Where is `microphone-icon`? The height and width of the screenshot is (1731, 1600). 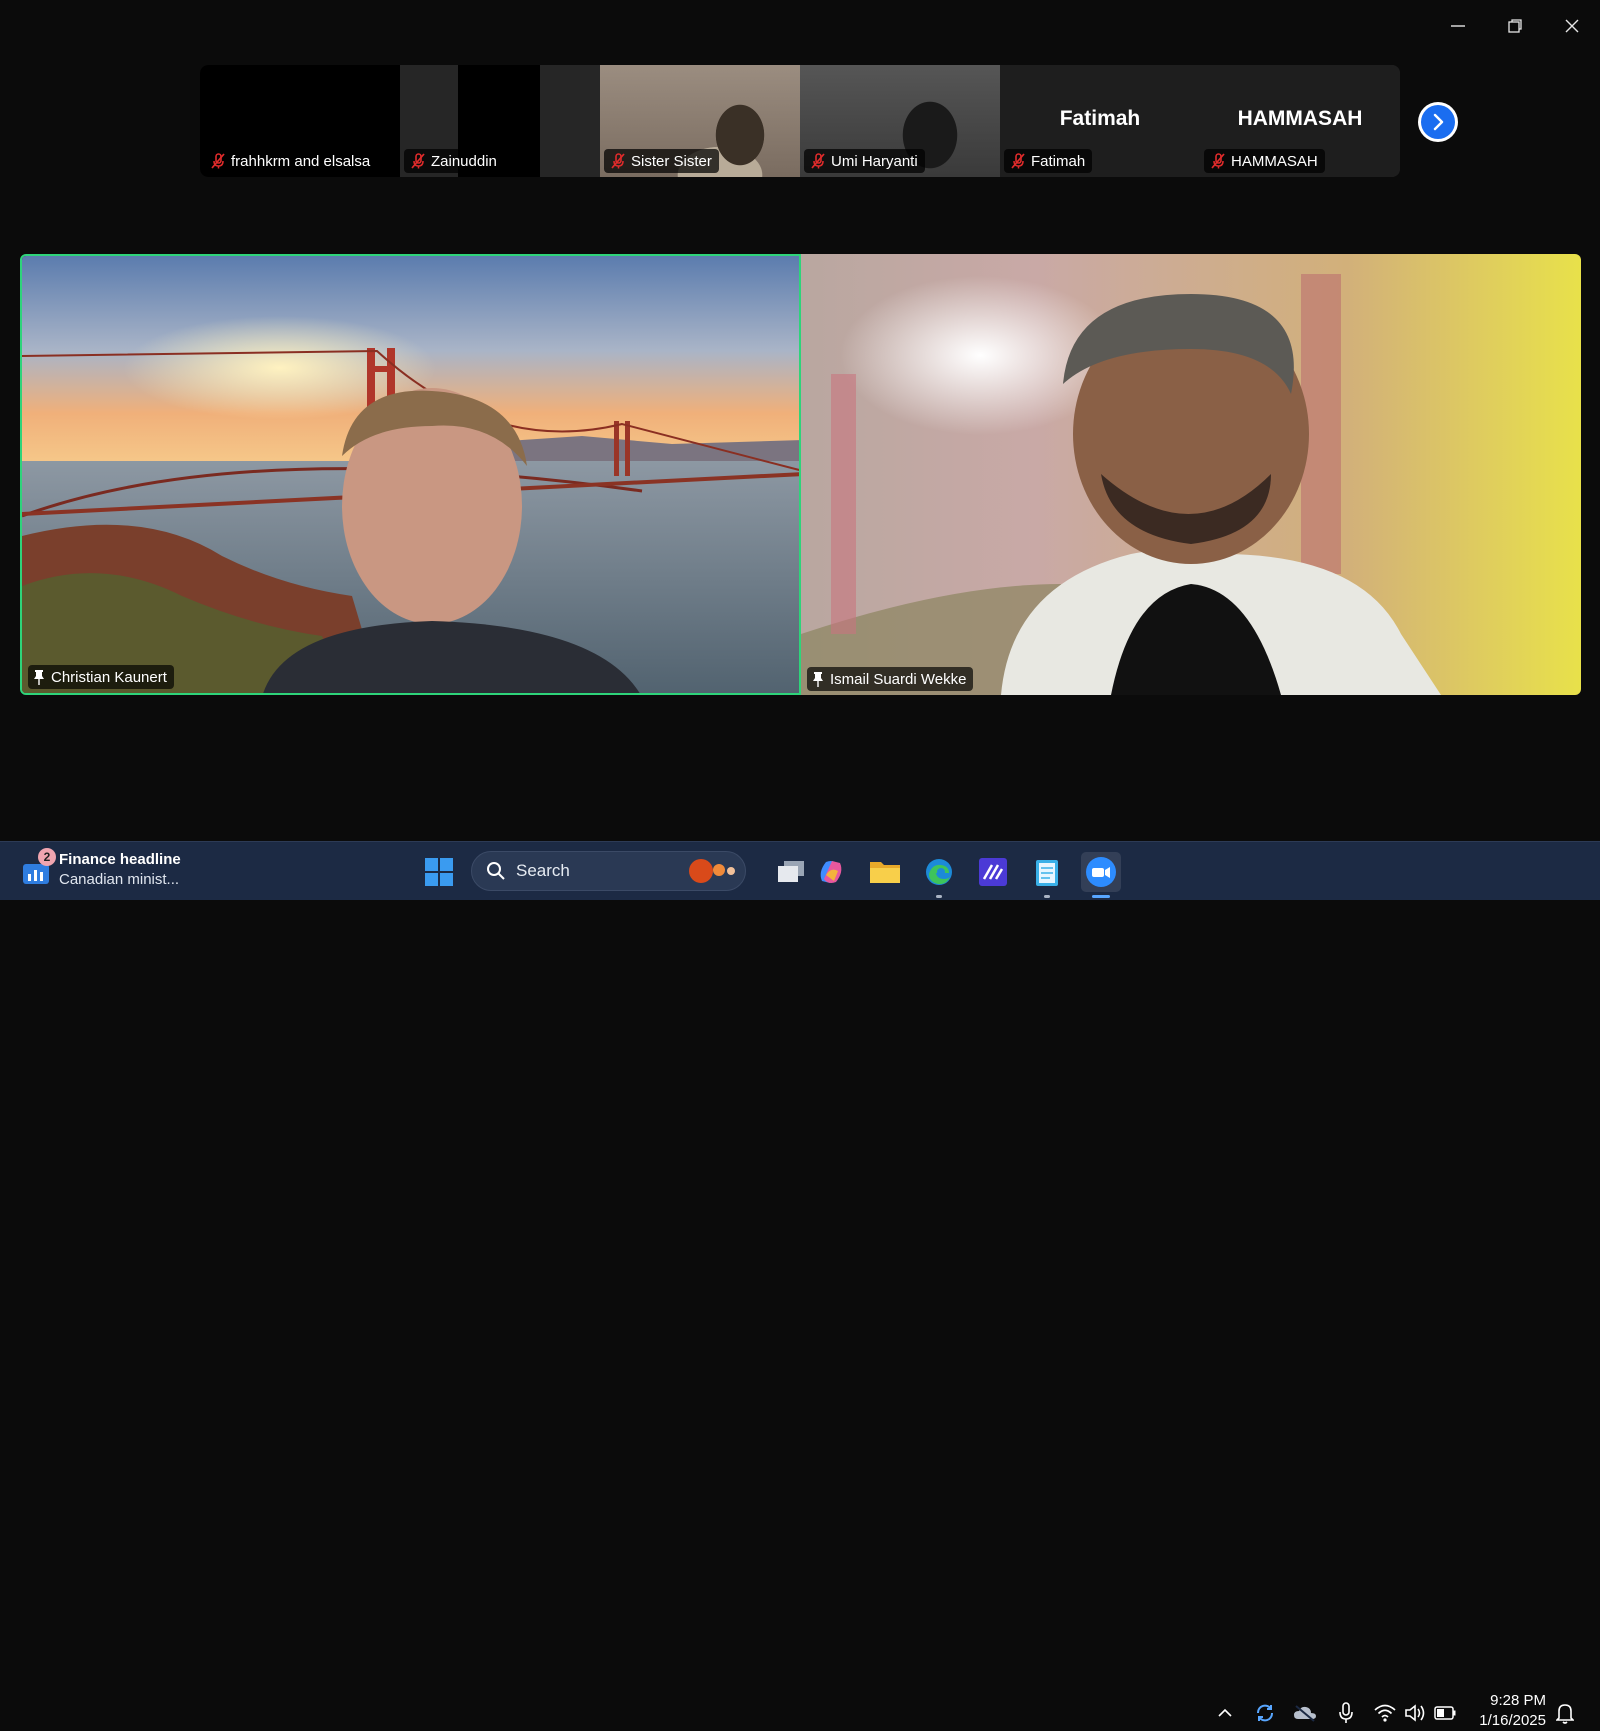 microphone-icon is located at coordinates (1346, 1712).